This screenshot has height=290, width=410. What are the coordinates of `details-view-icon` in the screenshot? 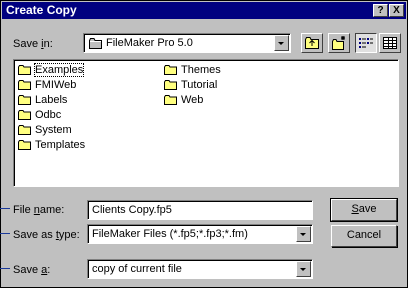 It's located at (390, 43).